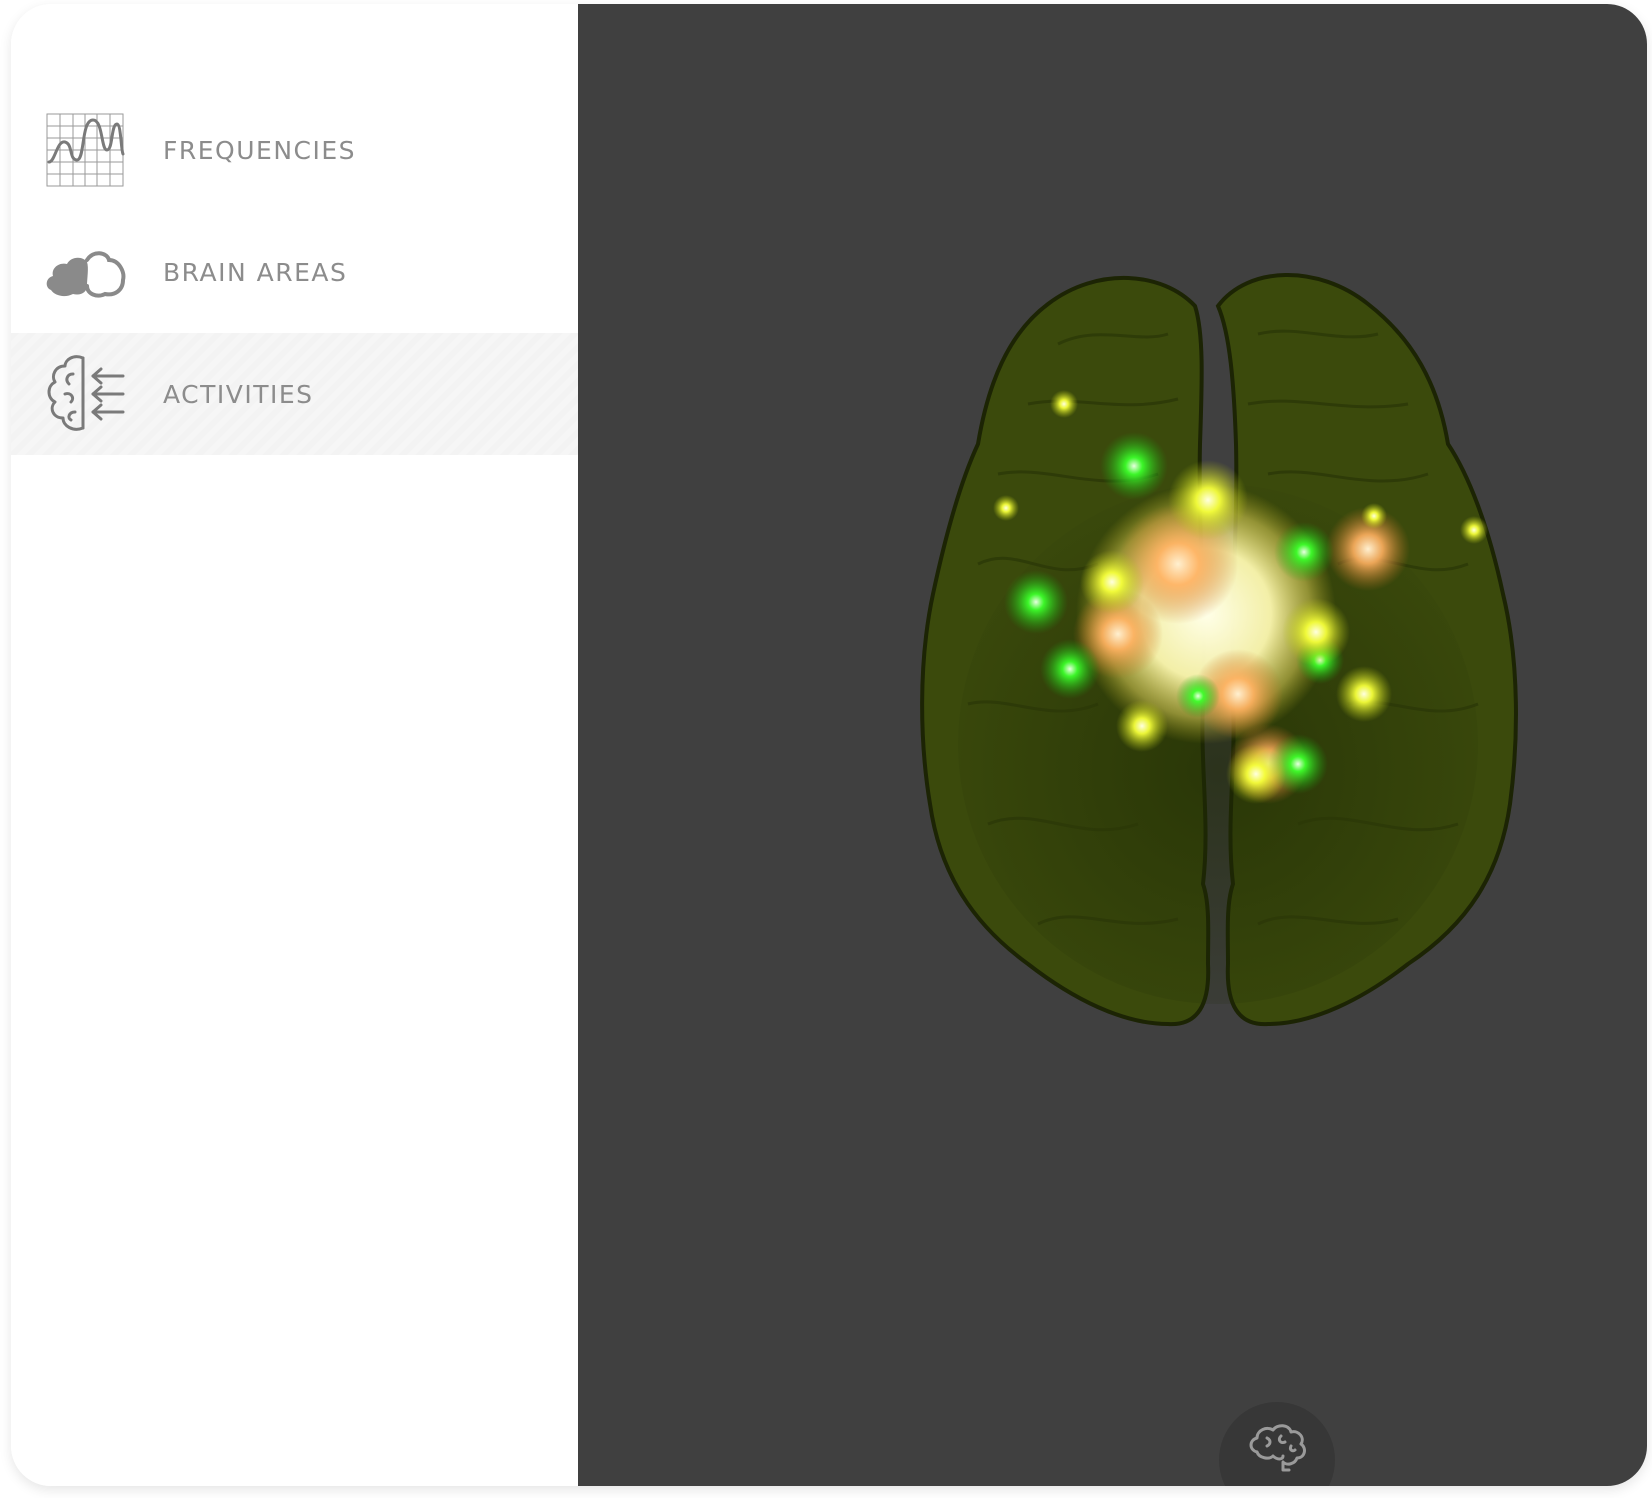 Image resolution: width=1652 pixels, height=1498 pixels. I want to click on sidebar-item-label: FREQUENCIES, so click(260, 150).